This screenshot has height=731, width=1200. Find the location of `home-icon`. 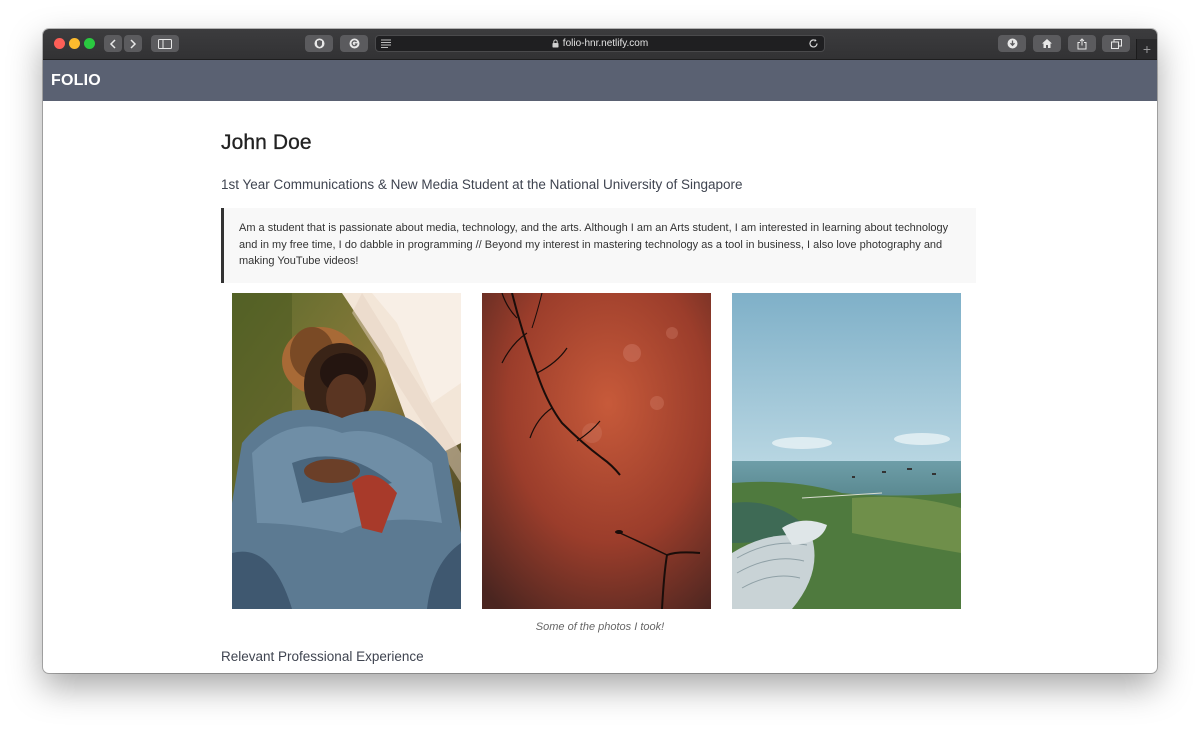

home-icon is located at coordinates (1047, 43).